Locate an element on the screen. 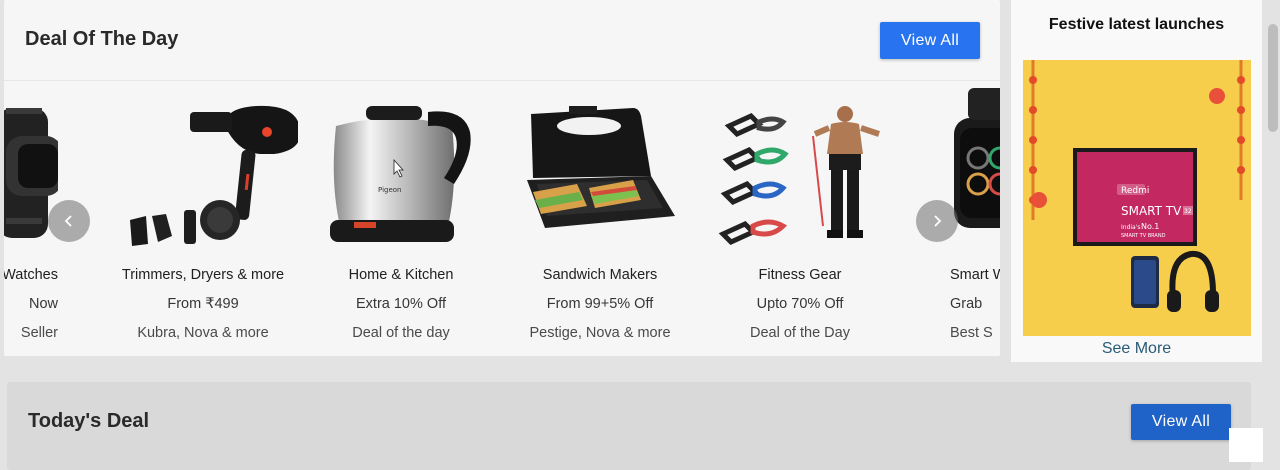 The height and width of the screenshot is (470, 1280). section-title: Deal Of The Day is located at coordinates (102, 39).